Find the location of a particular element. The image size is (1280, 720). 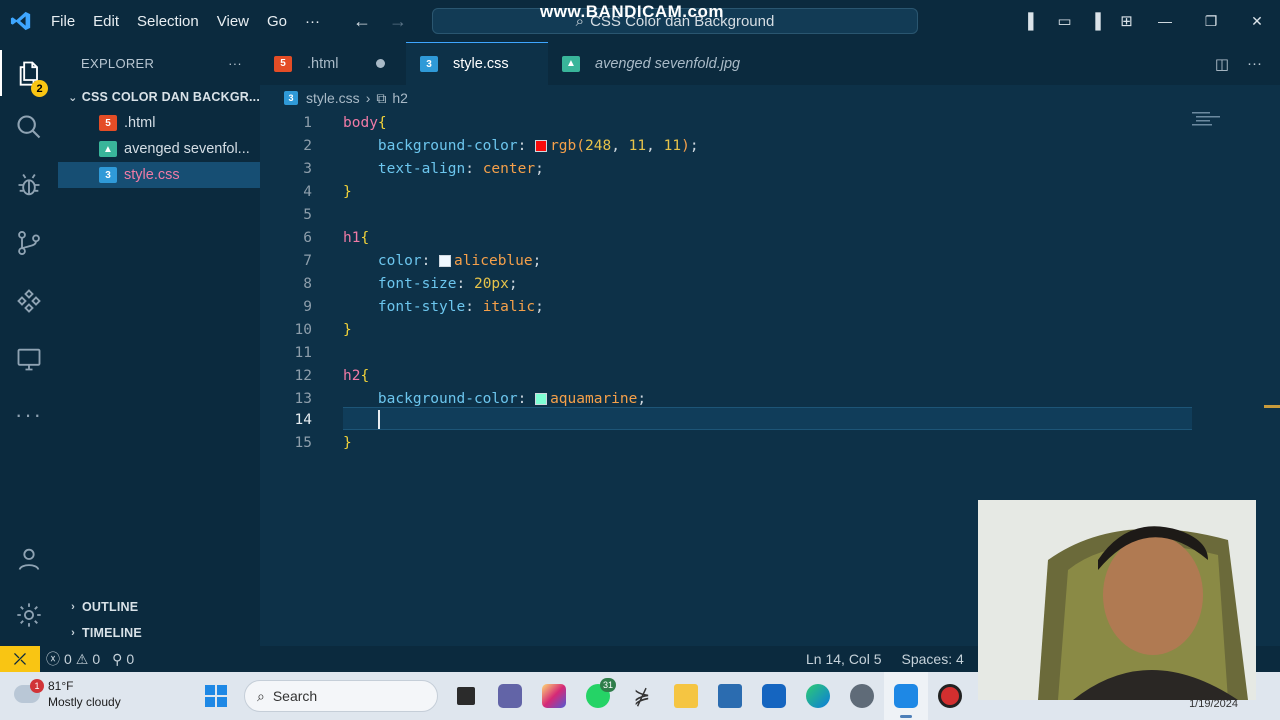

rgb-function: rgb( is located at coordinates (567, 145).